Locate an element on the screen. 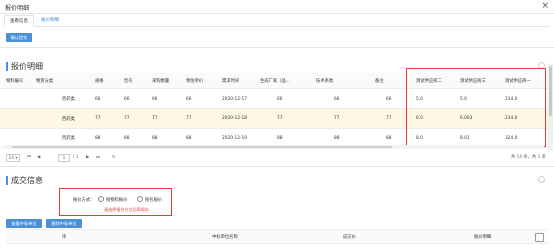 This screenshot has width=554, height=248. column-header: 报价明细 is located at coordinates (482, 236).